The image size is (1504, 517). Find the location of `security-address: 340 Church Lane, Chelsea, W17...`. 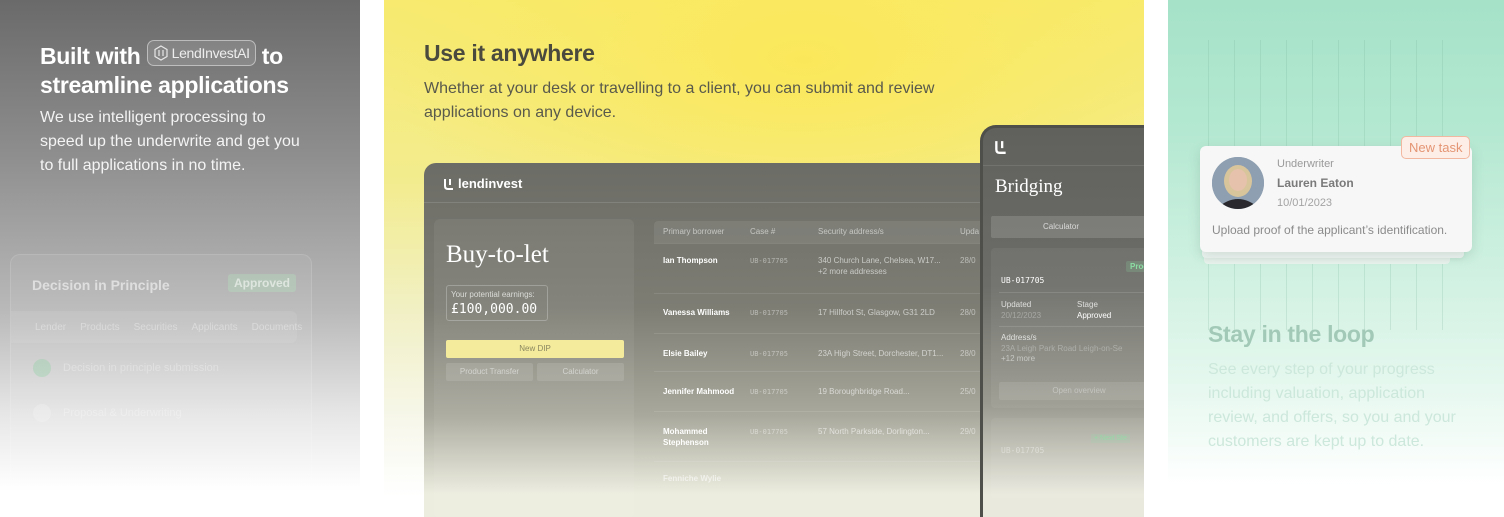

security-address: 340 Church Lane, Chelsea, W17... is located at coordinates (879, 260).